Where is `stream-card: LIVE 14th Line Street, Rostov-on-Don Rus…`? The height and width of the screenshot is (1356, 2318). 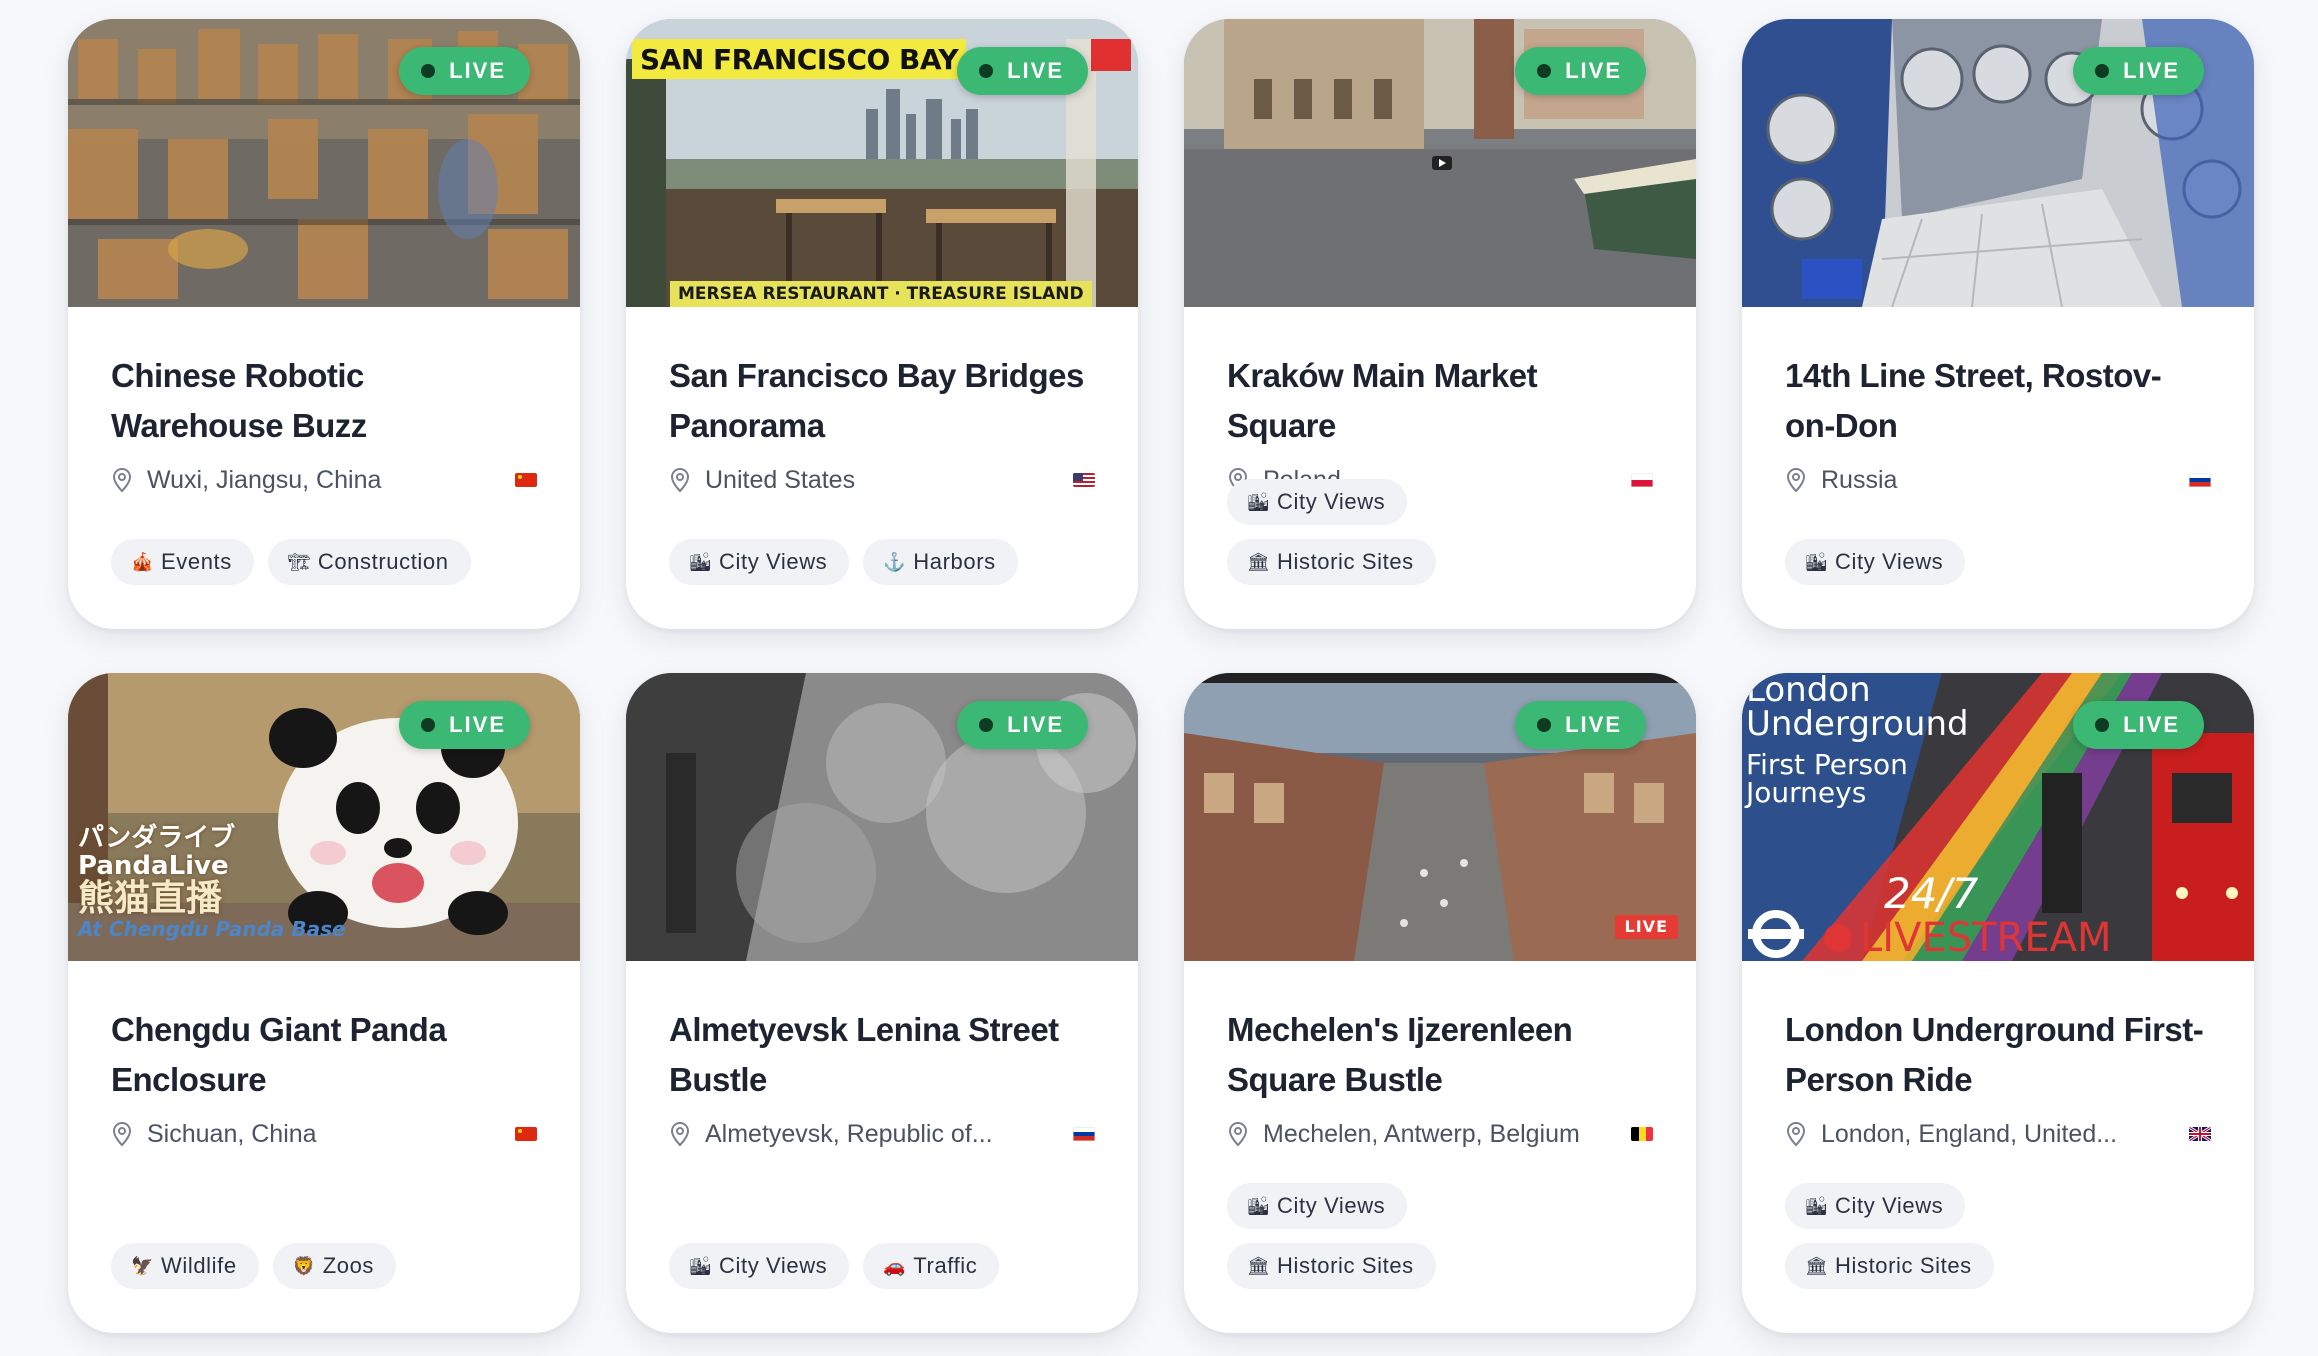 stream-card: LIVE 14th Line Street, Rostov-on-Don Rus… is located at coordinates (1998, 324).